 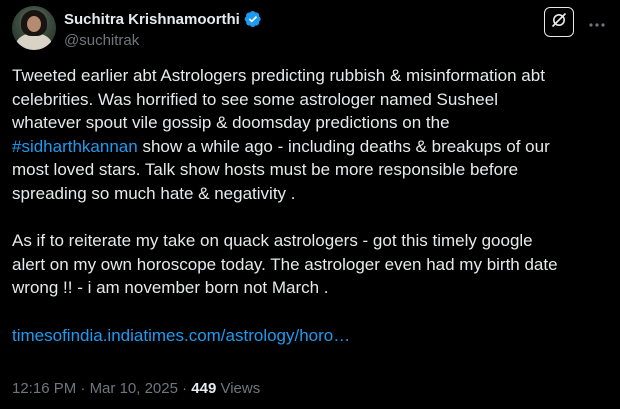 I want to click on tweet-line: spreading so much hate & negativity ., so click(x=154, y=193).